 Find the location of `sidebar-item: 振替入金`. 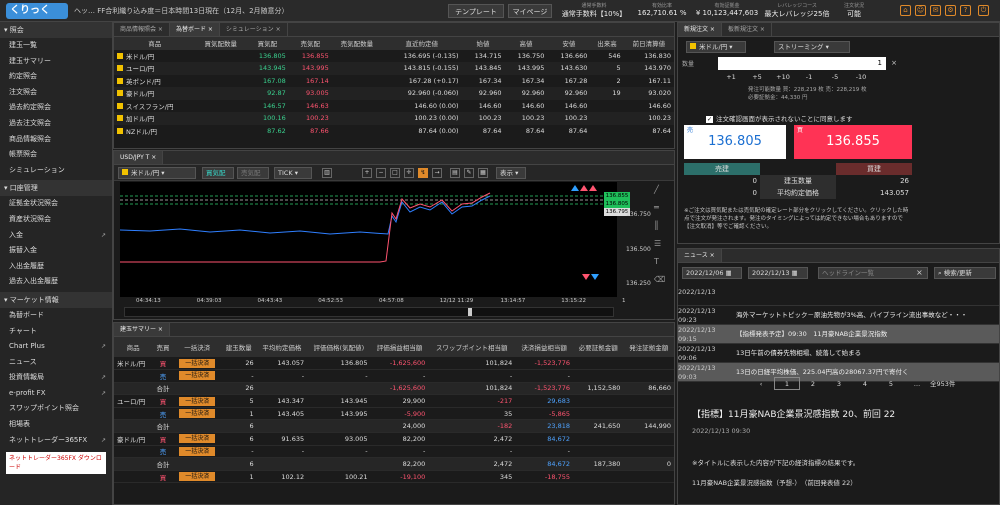

sidebar-item: 振替入金 is located at coordinates (56, 251).